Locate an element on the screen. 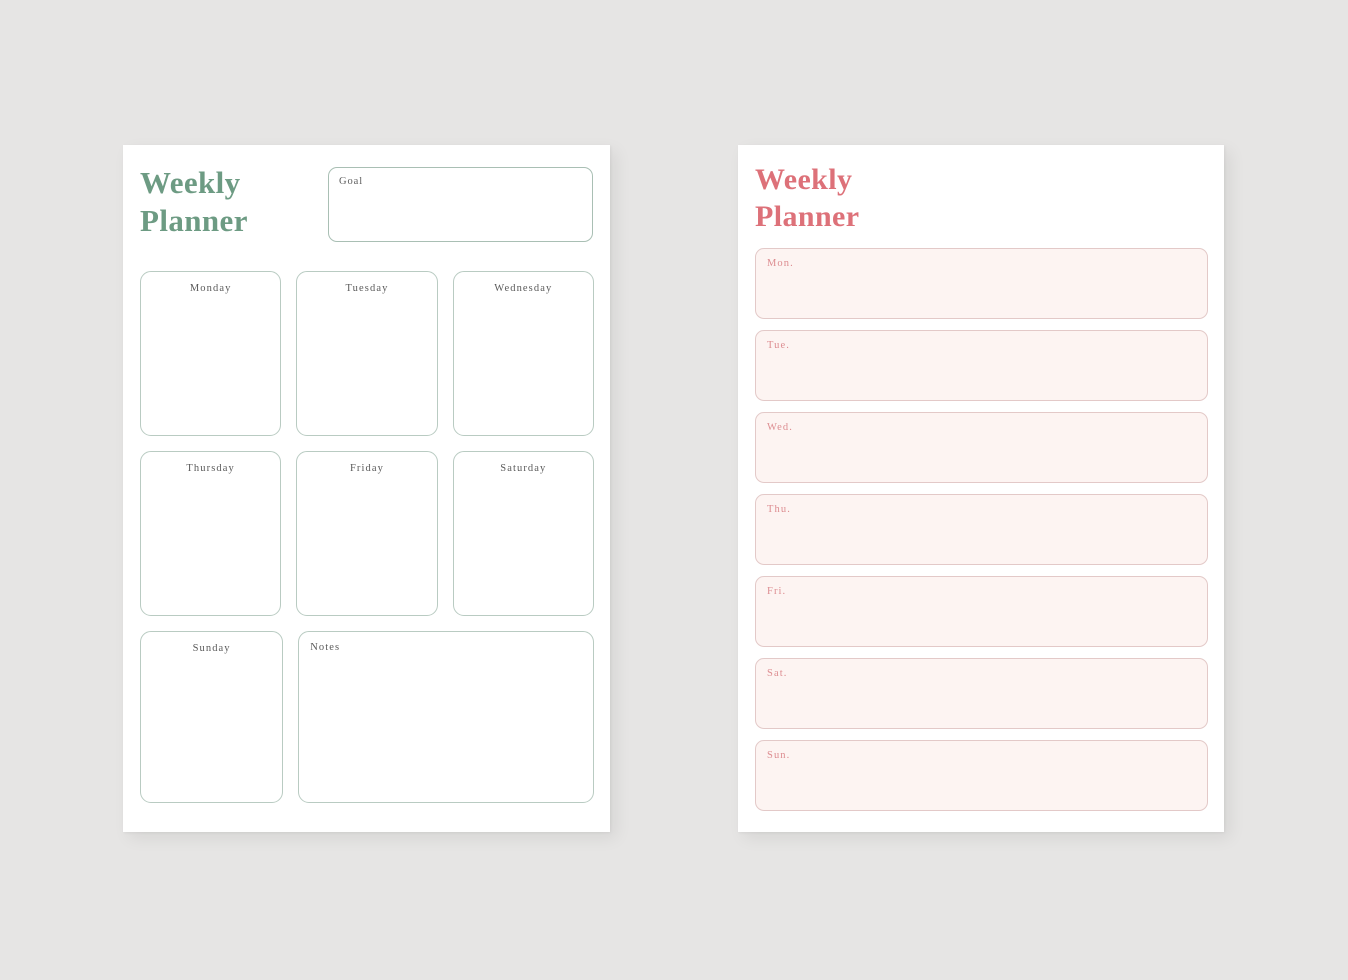  day-label-thursday: Thursday is located at coordinates (210, 468).